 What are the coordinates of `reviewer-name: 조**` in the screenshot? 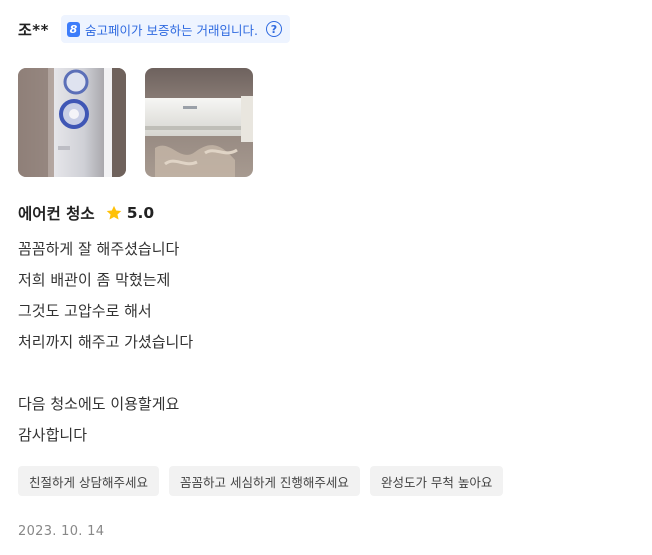 It's located at (33, 29).